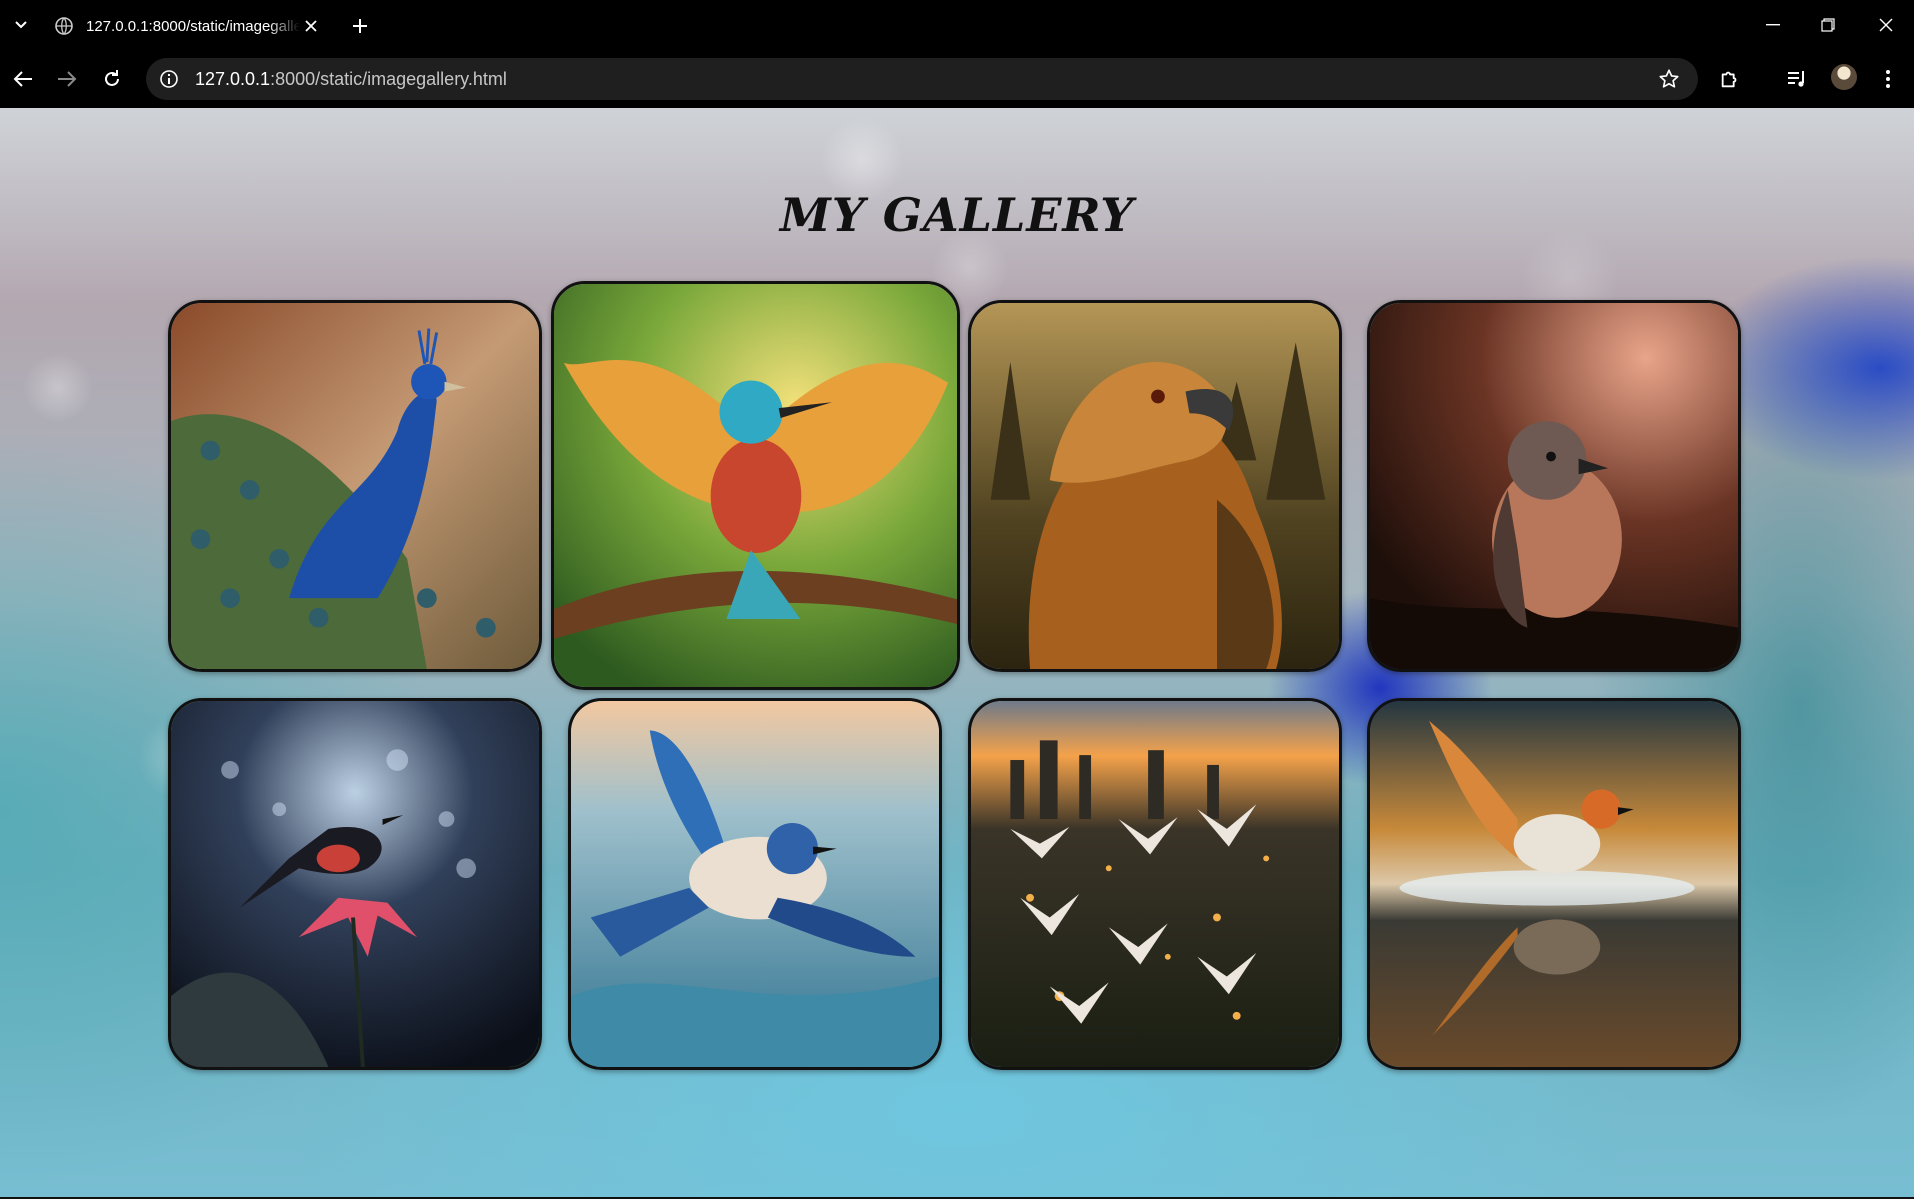  I want to click on blue-jay-image, so click(755, 884).